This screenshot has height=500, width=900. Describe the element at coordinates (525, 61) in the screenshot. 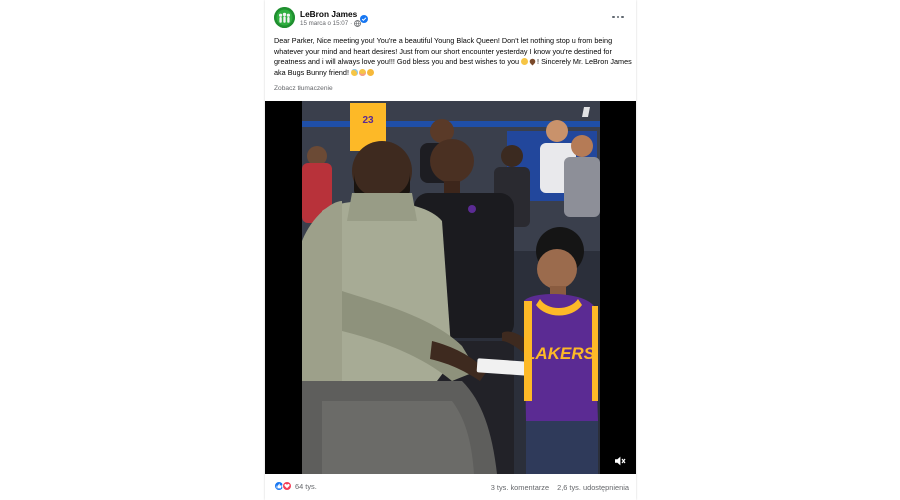

I see `grinning-emoji-icon` at that location.